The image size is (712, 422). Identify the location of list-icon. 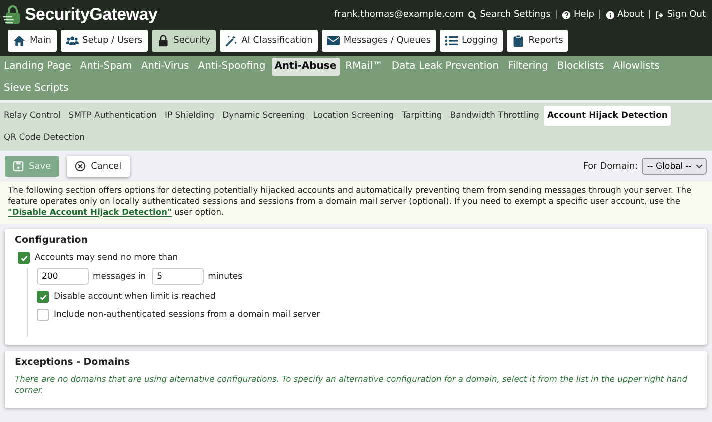
(451, 41).